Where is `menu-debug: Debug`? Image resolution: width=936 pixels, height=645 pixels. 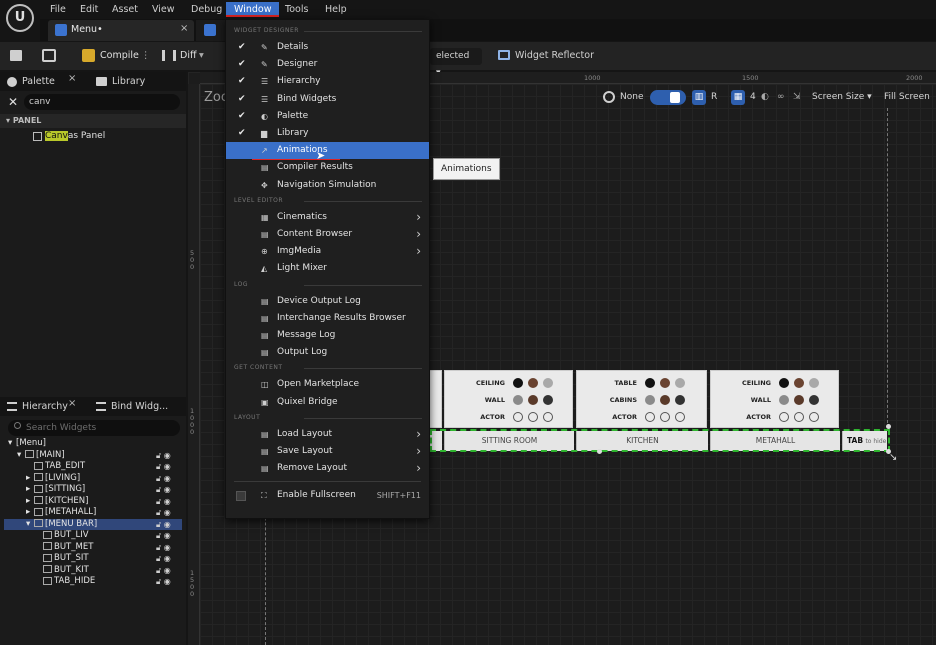
menu-debug: Debug is located at coordinates (206, 9).